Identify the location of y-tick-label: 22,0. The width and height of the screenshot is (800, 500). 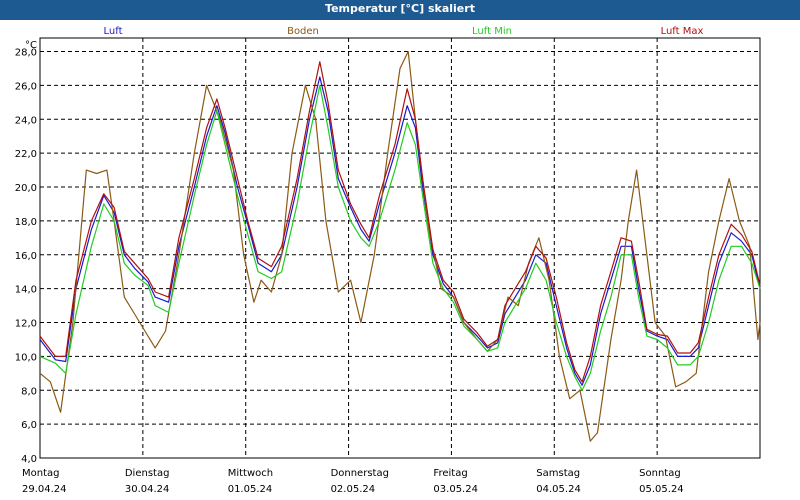
(26, 154).